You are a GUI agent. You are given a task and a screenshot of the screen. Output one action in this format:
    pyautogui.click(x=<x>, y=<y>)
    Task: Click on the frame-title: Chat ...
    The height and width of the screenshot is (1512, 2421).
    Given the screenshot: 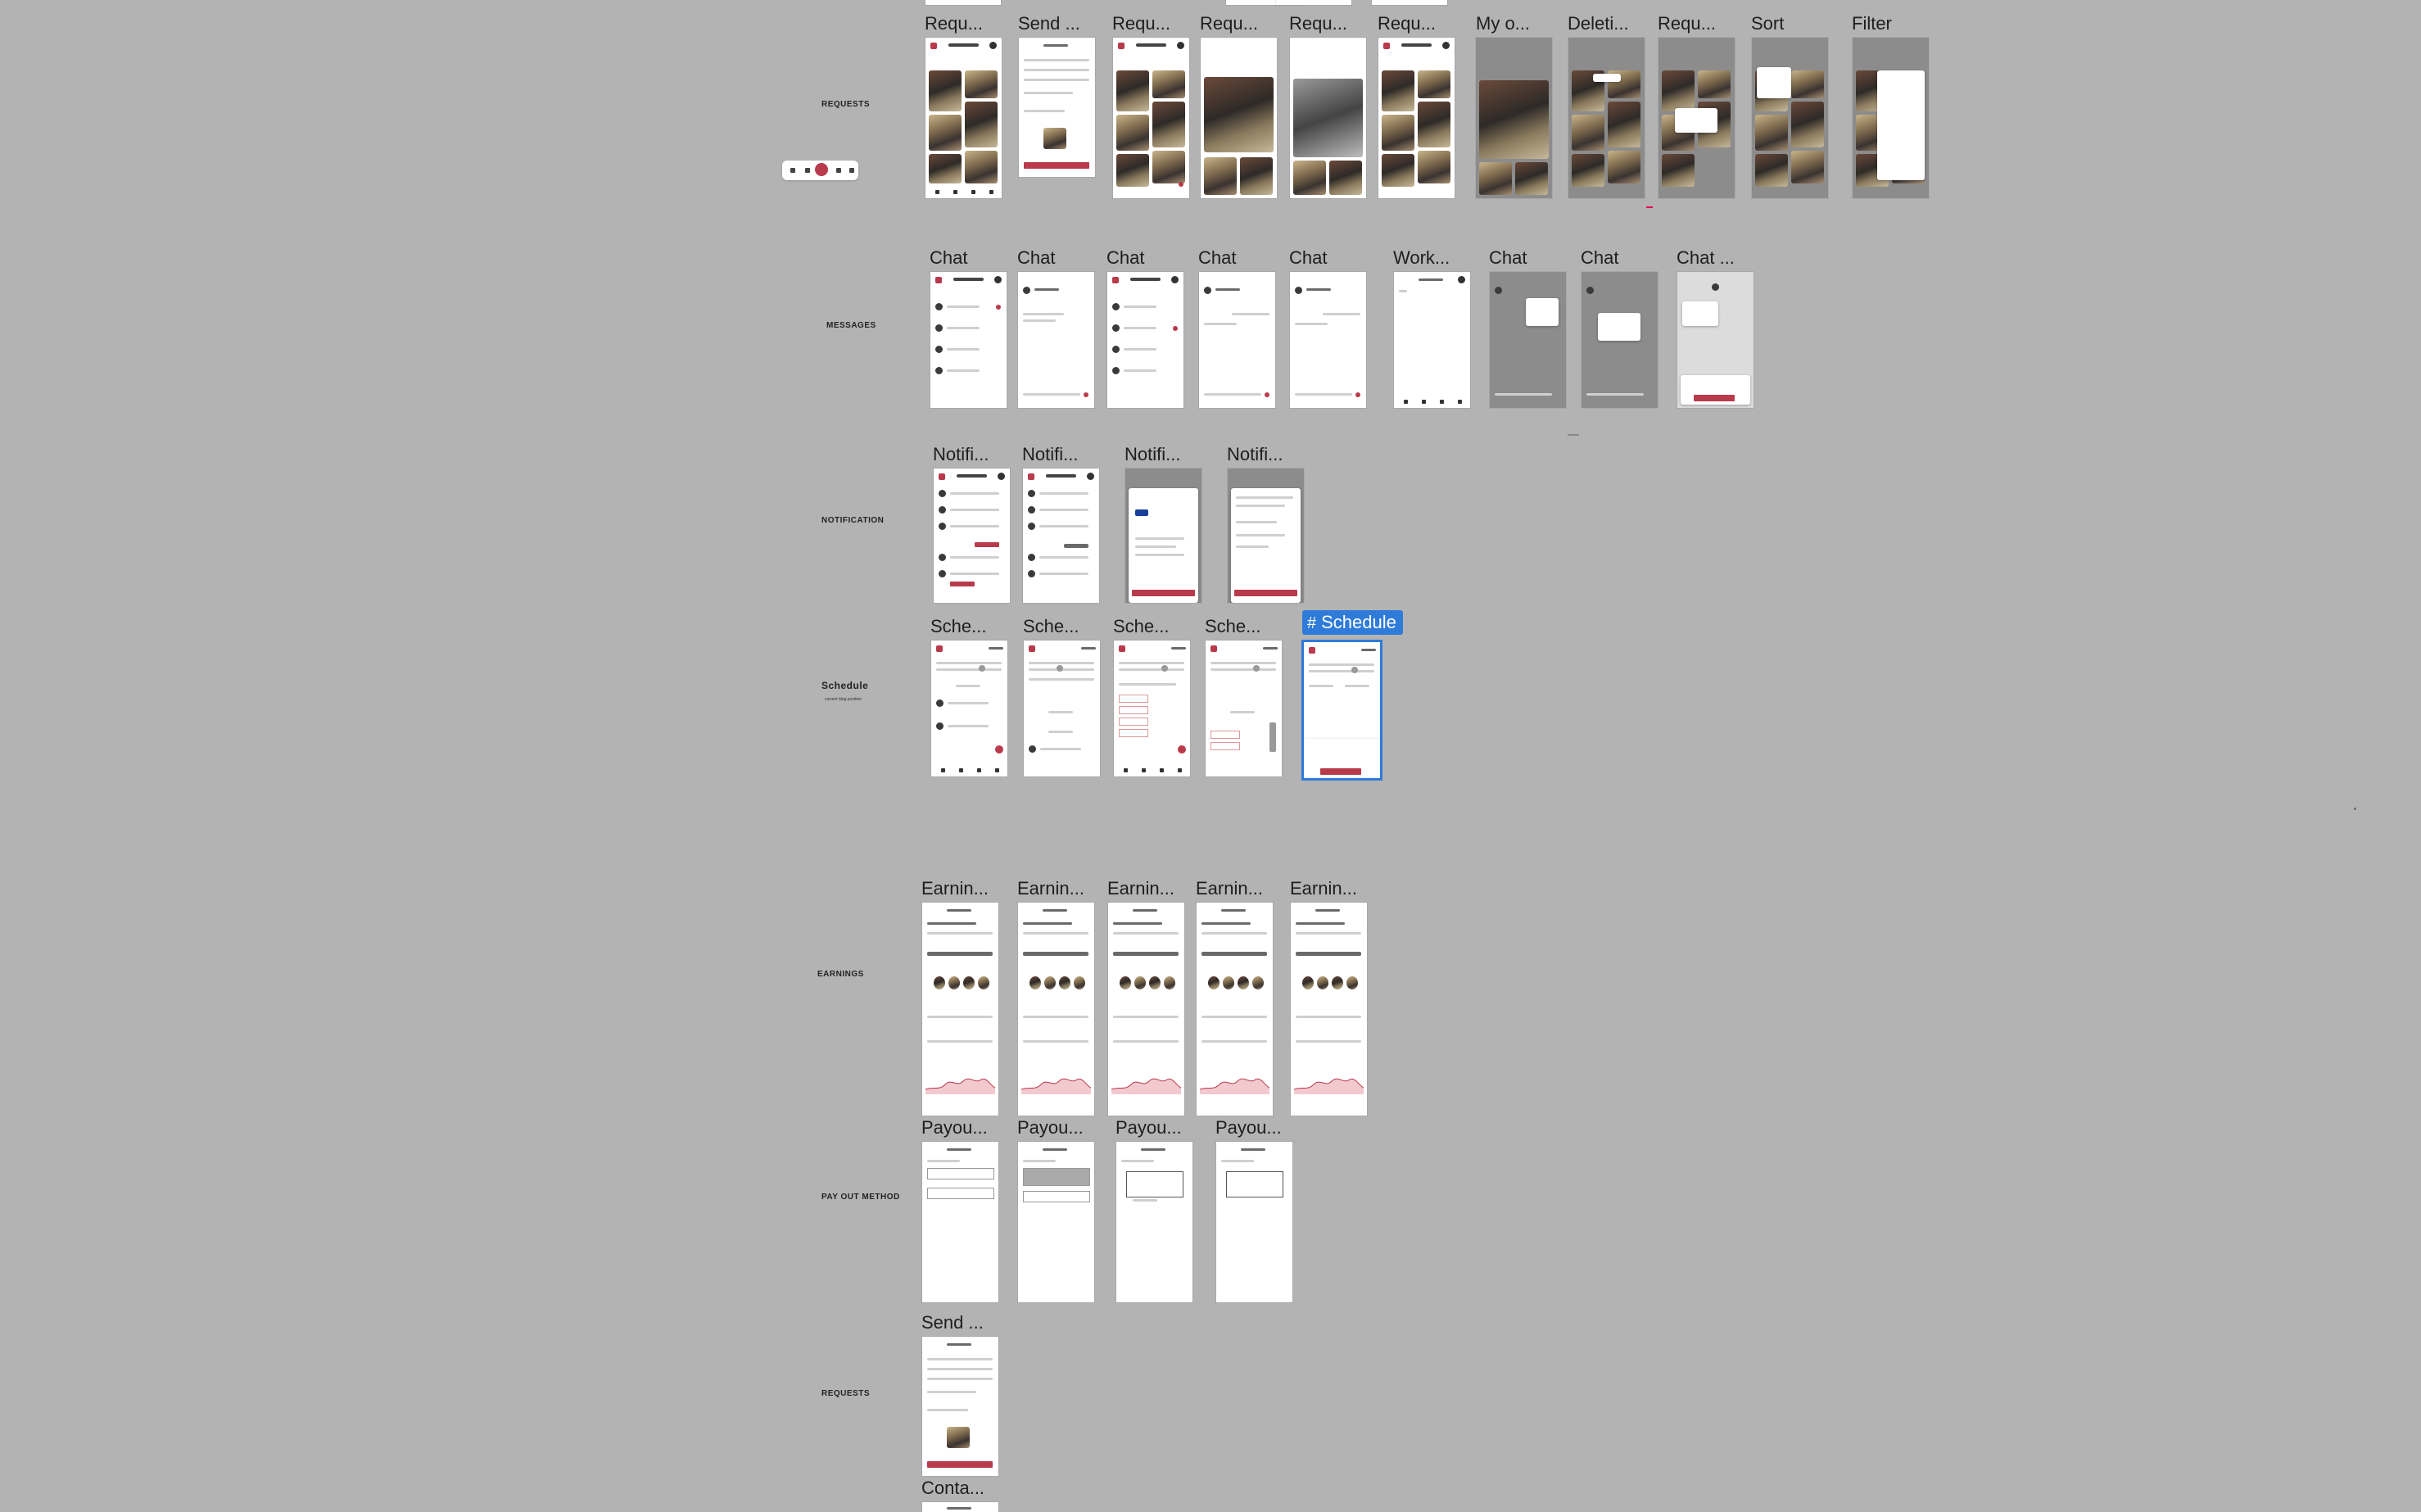 What is the action you would take?
    pyautogui.click(x=1706, y=258)
    